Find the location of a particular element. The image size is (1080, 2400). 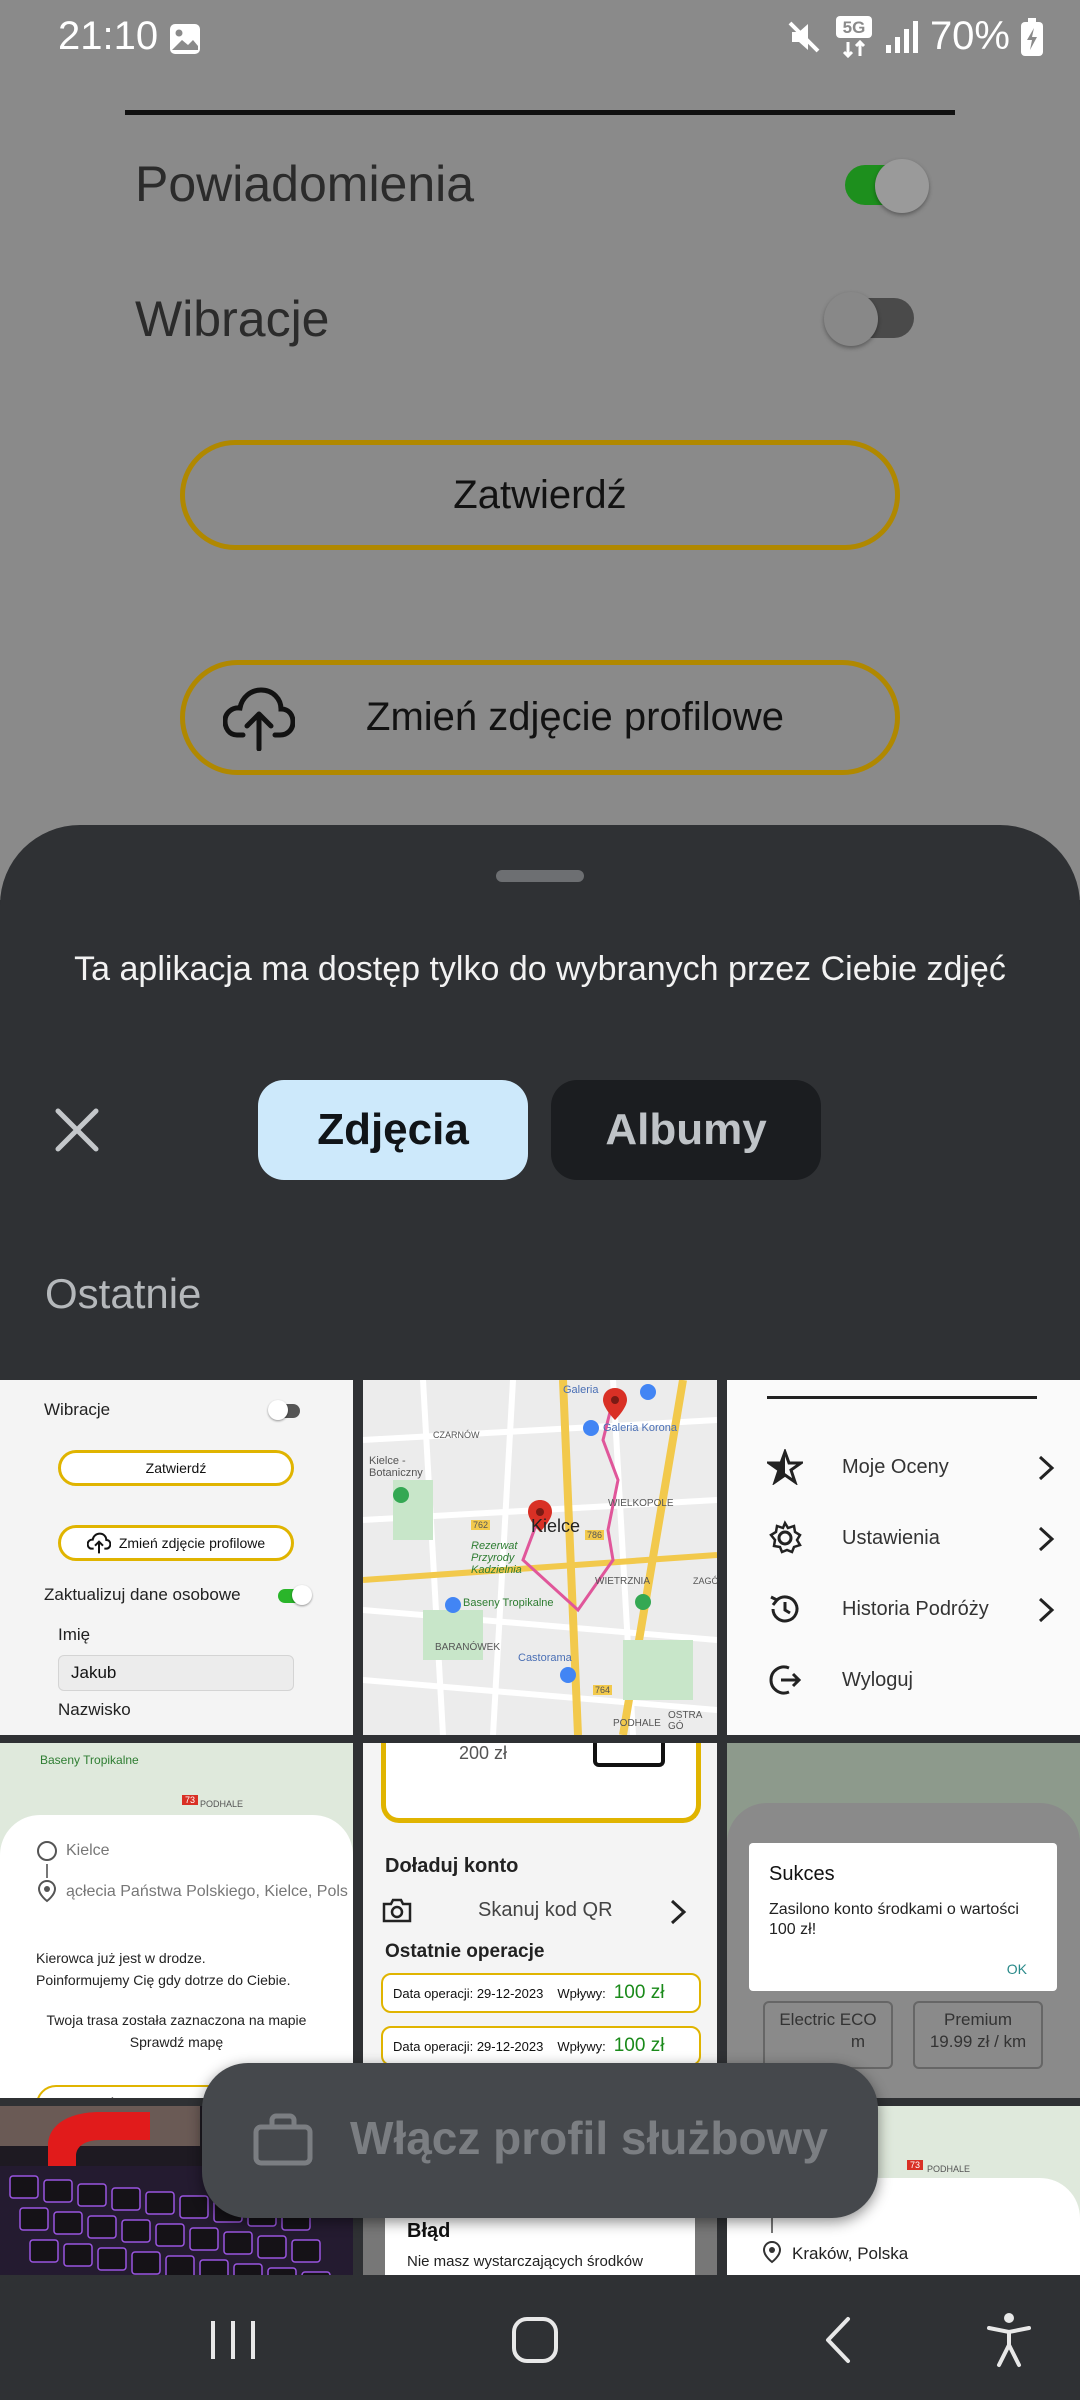

history-icon is located at coordinates (784, 1609).